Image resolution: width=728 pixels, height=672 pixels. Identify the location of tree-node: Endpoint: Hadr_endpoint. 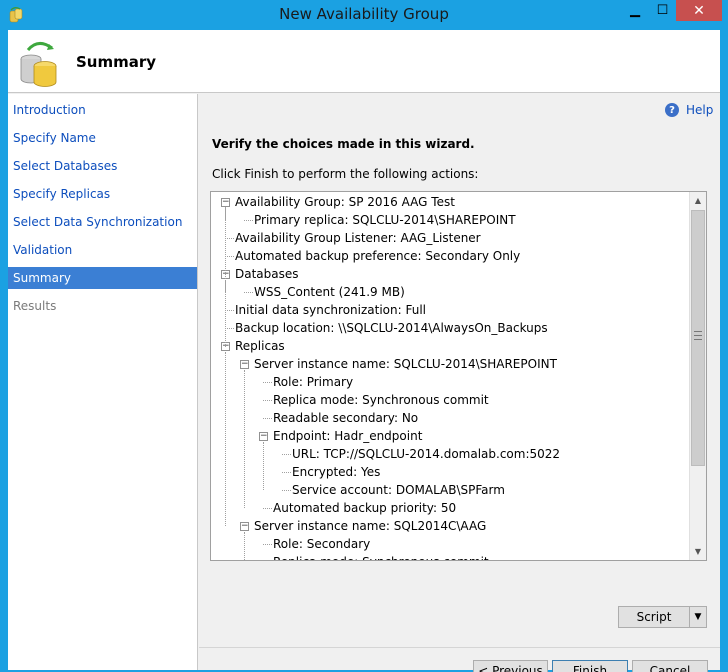
(347, 436).